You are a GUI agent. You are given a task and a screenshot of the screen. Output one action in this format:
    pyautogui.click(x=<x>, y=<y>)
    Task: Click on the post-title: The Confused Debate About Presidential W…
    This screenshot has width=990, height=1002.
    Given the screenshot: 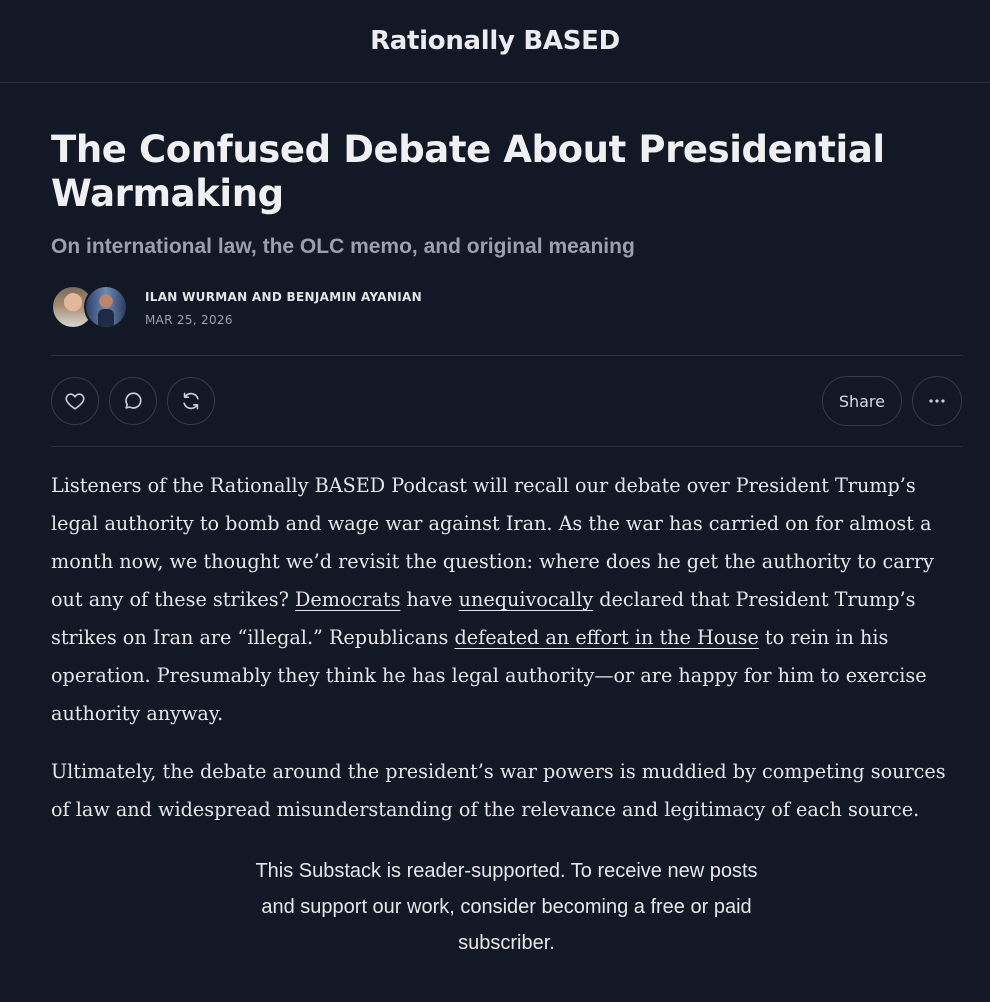 What is the action you would take?
    pyautogui.click(x=468, y=171)
    